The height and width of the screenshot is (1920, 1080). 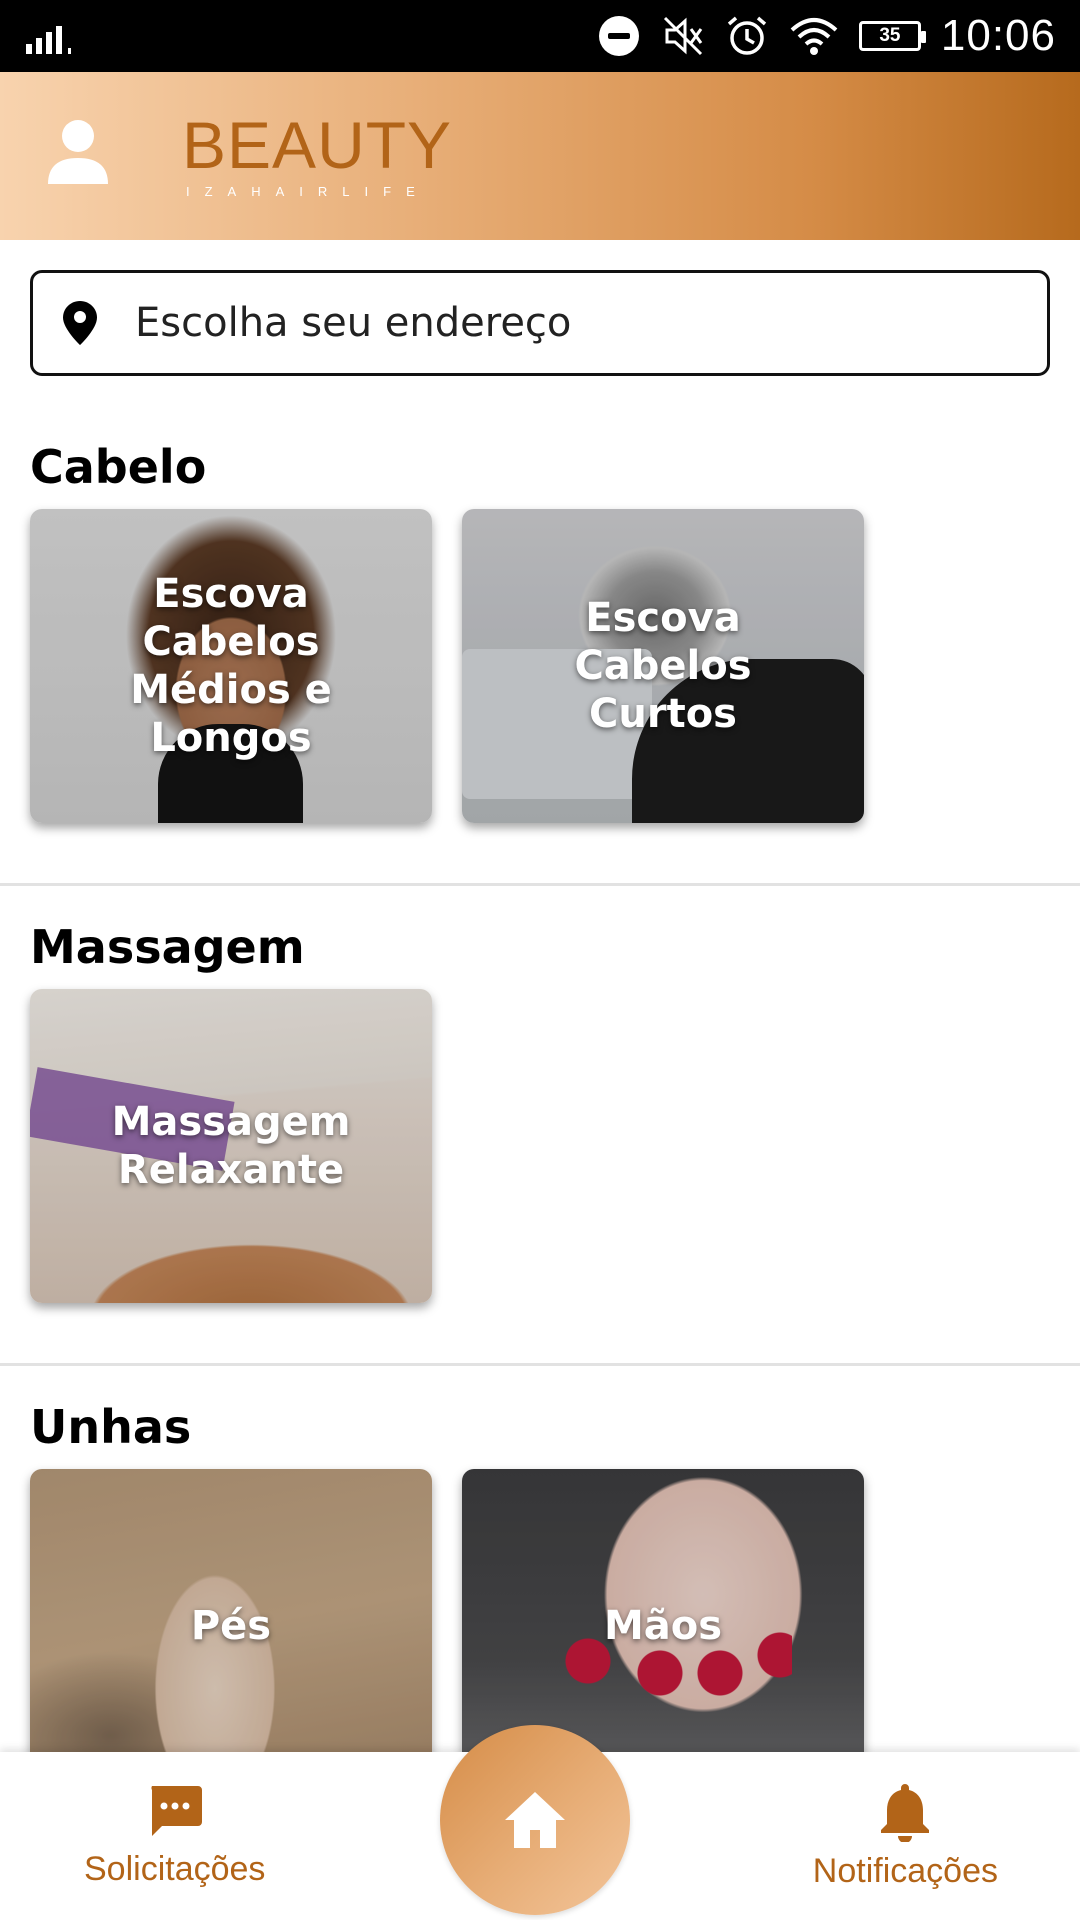 I want to click on brand-logo: BEAUTY IZAHAIRLIFE, so click(x=317, y=155).